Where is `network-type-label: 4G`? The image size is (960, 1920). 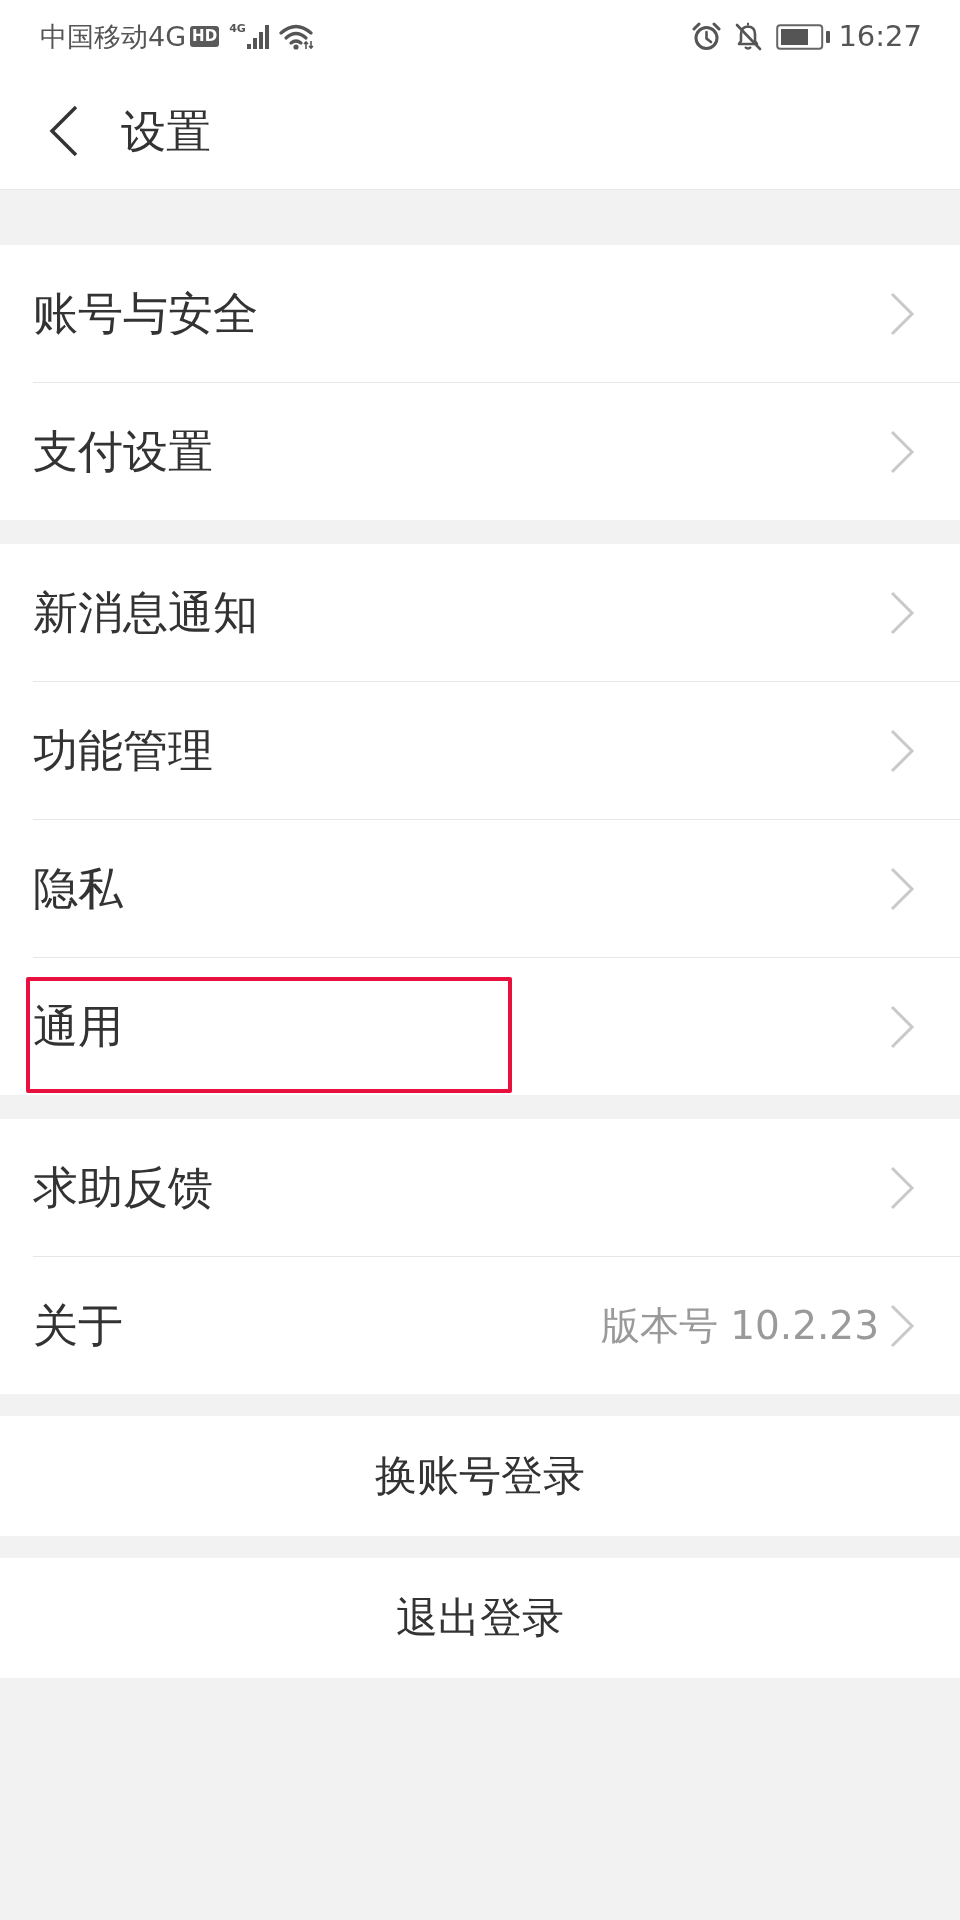
network-type-label: 4G is located at coordinates (237, 28).